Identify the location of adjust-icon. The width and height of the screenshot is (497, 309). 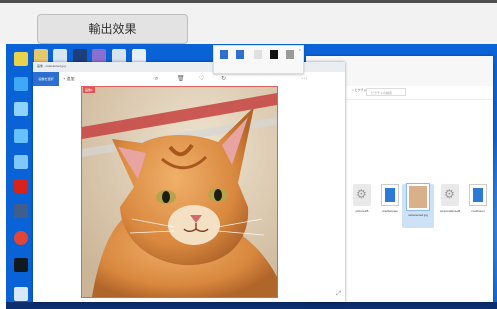
(240, 54).